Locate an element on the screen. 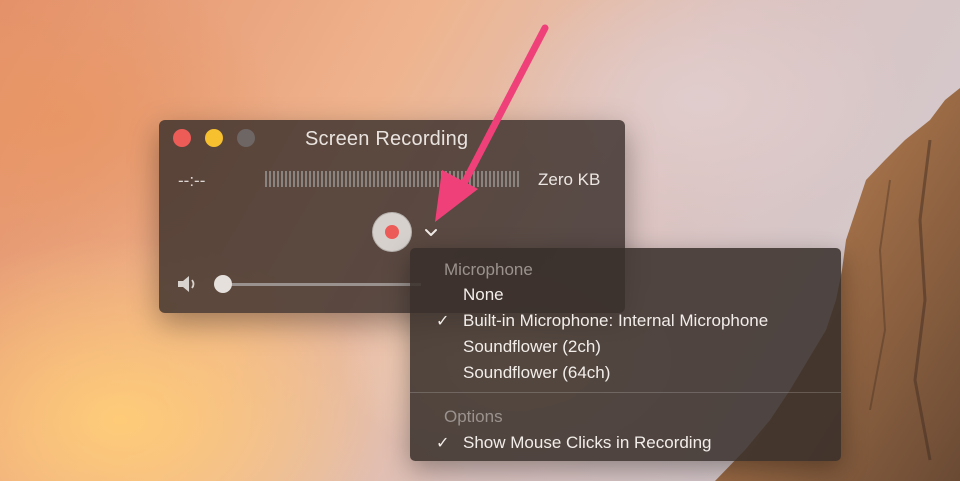  menu-item-soundflower-2ch: Soundflower (2ch) is located at coordinates (532, 347).